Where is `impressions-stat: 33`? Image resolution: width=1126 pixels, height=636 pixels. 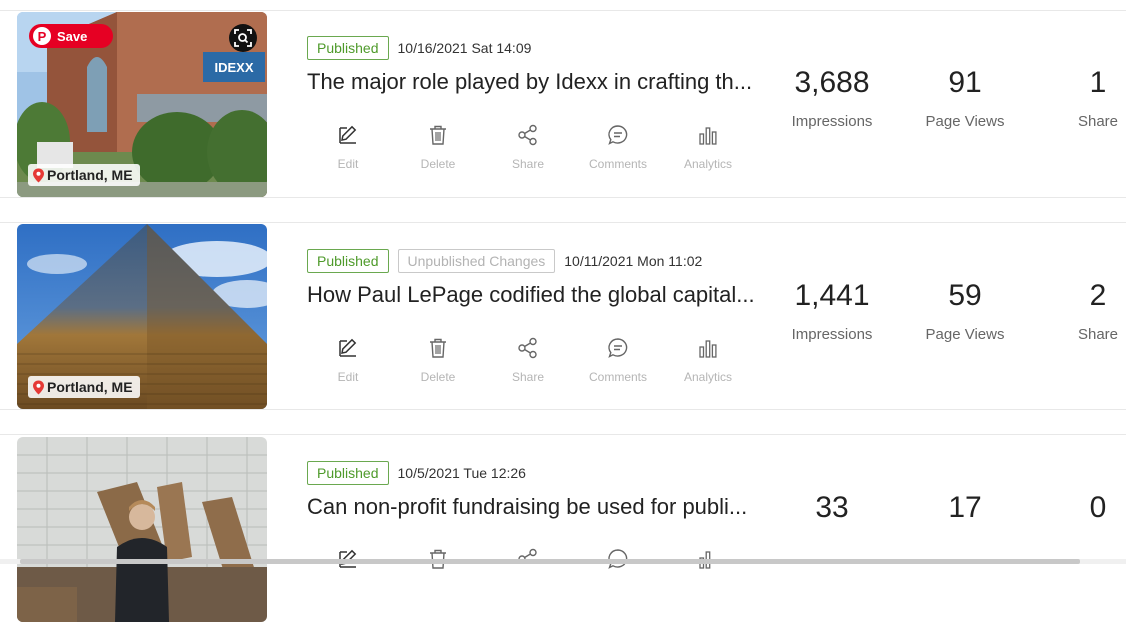 impressions-stat: 33 is located at coordinates (832, 508).